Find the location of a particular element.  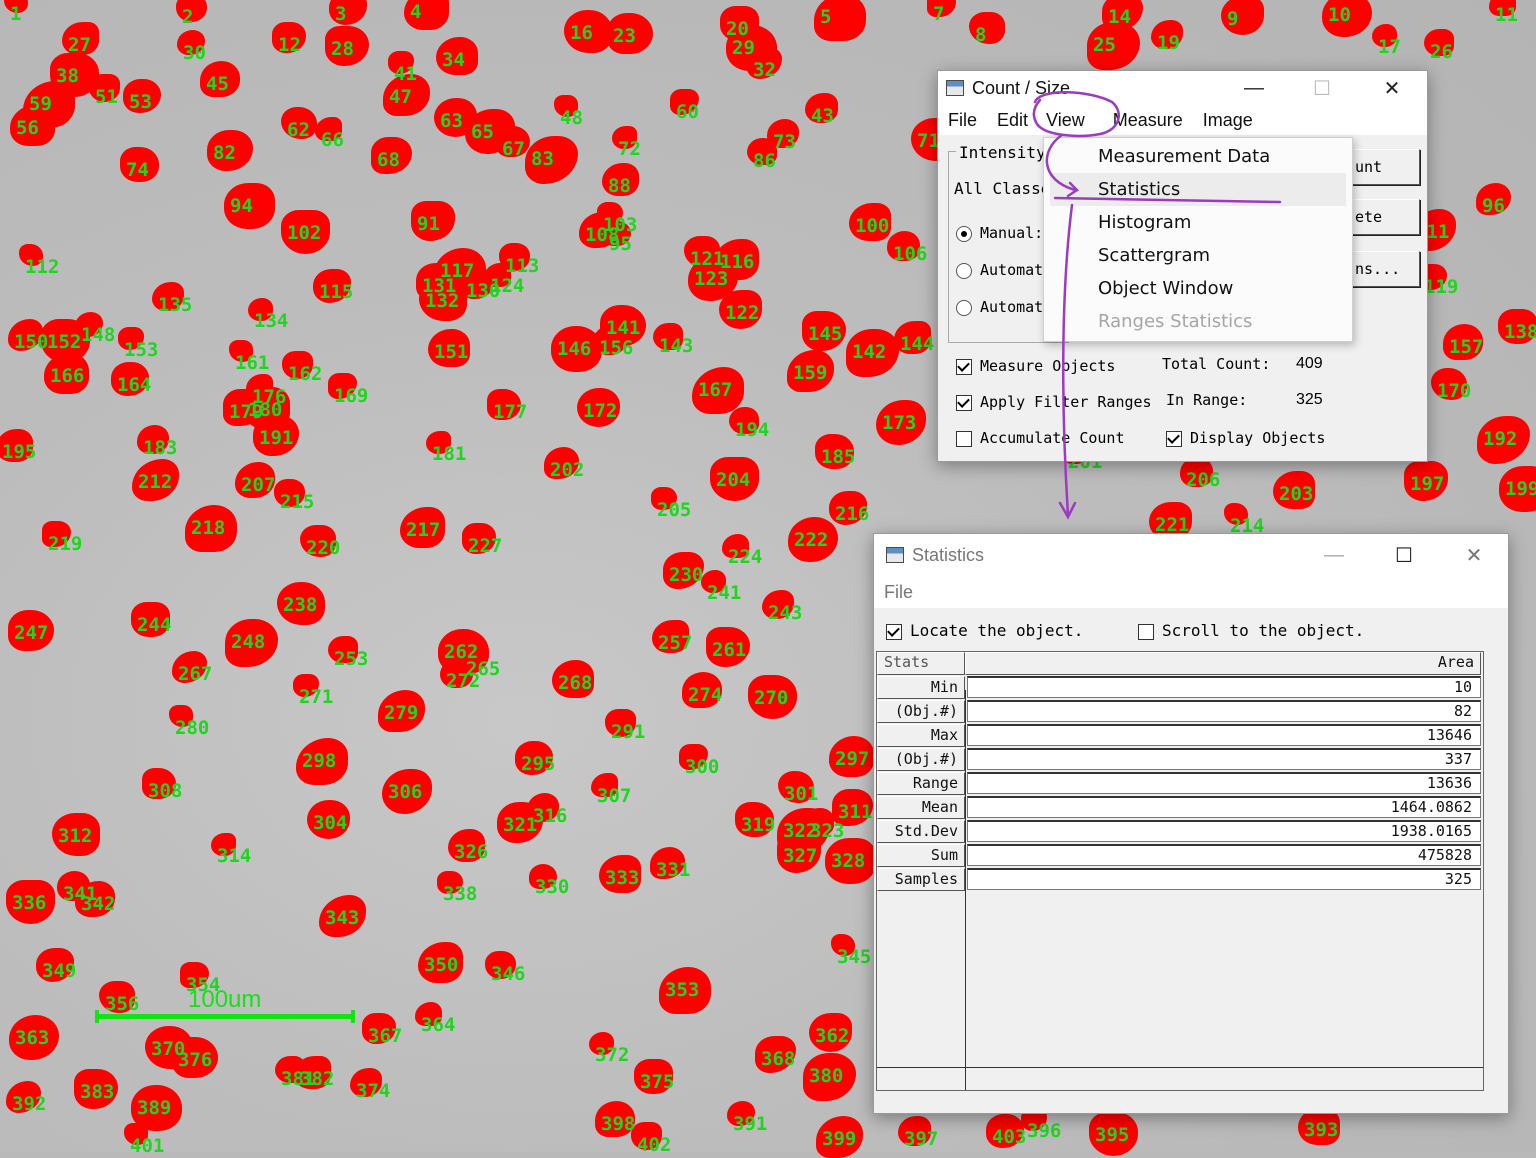

particle-label: 102 is located at coordinates (304, 233).